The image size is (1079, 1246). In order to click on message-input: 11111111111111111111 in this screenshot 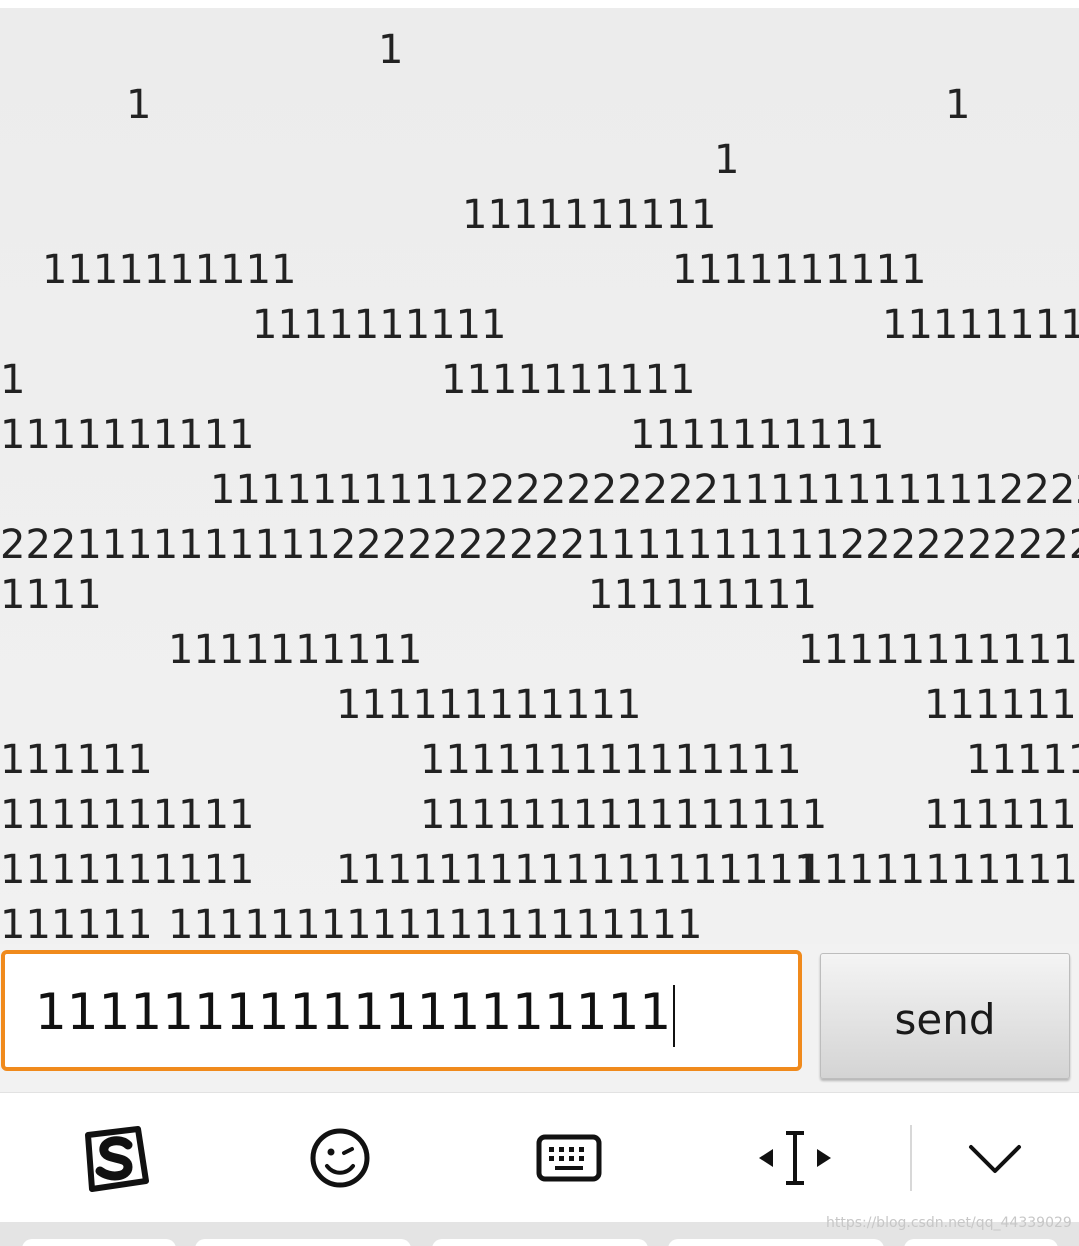, I will do `click(401, 1010)`.